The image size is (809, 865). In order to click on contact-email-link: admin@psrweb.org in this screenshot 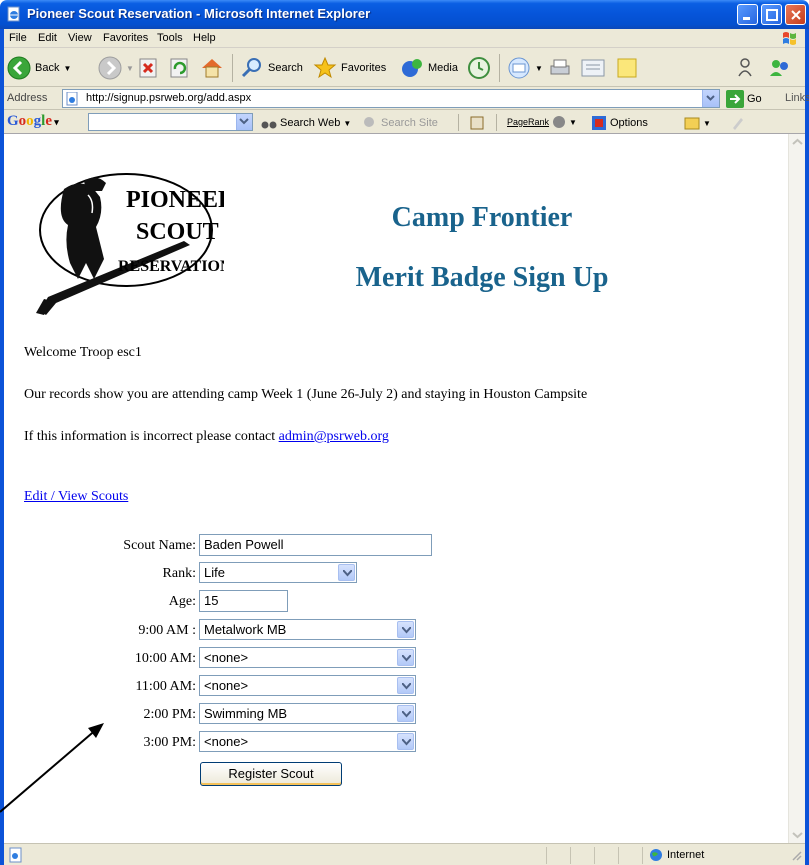, I will do `click(334, 436)`.